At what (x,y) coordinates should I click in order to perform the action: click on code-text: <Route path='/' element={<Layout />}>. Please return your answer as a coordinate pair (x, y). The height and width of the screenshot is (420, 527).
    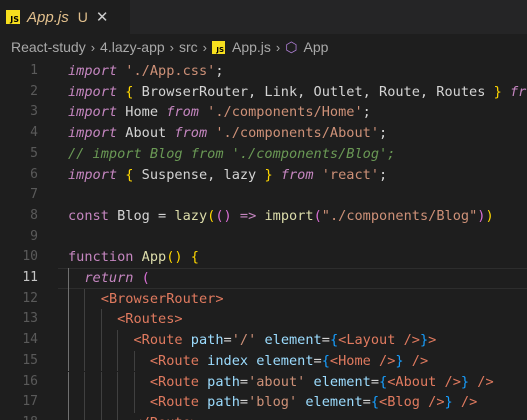
    Looking at the image, I should click on (252, 340).